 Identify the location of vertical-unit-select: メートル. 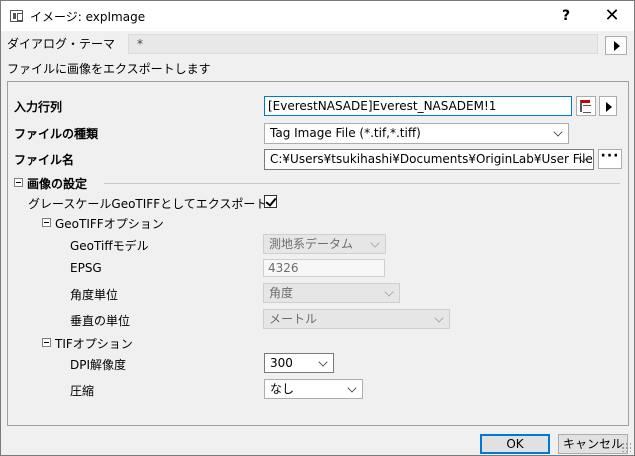
(356, 319).